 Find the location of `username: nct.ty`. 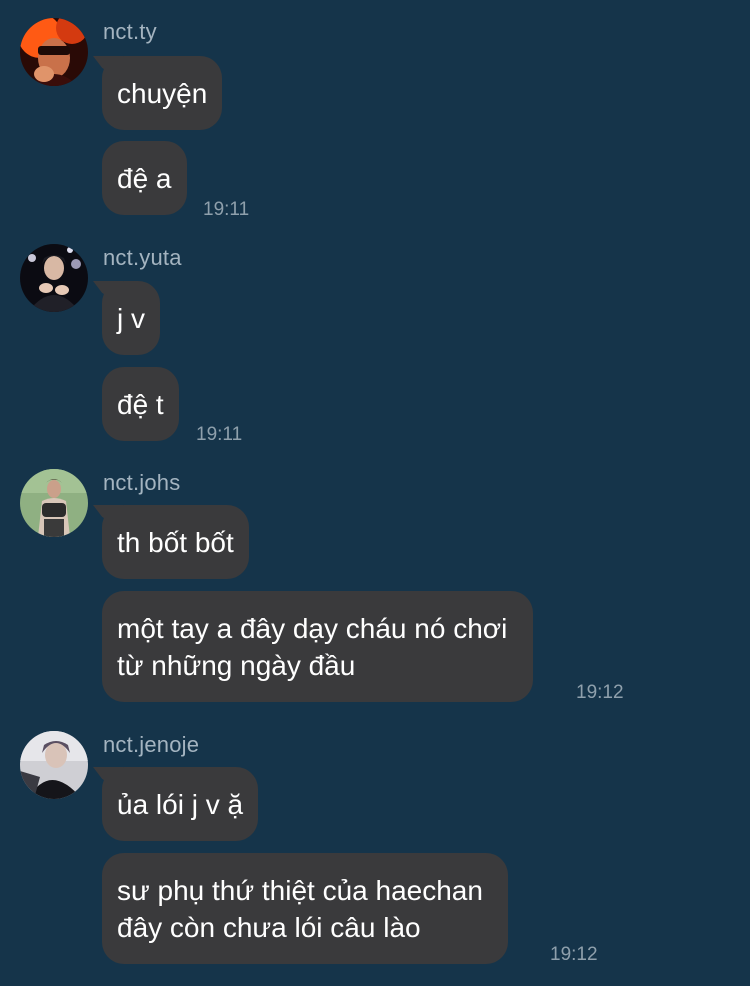

username: nct.ty is located at coordinates (130, 32).